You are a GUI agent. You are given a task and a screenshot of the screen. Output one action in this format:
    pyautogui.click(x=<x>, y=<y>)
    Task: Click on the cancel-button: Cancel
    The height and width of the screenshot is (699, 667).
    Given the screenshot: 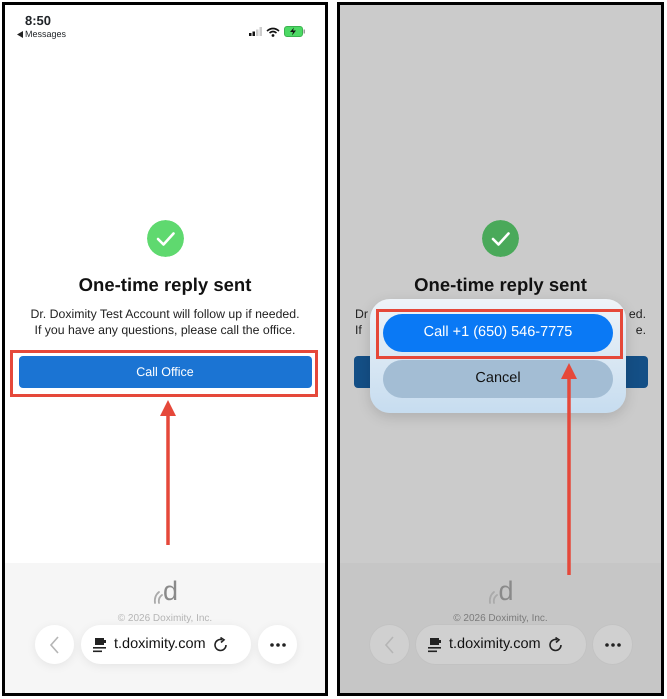 What is the action you would take?
    pyautogui.click(x=498, y=379)
    